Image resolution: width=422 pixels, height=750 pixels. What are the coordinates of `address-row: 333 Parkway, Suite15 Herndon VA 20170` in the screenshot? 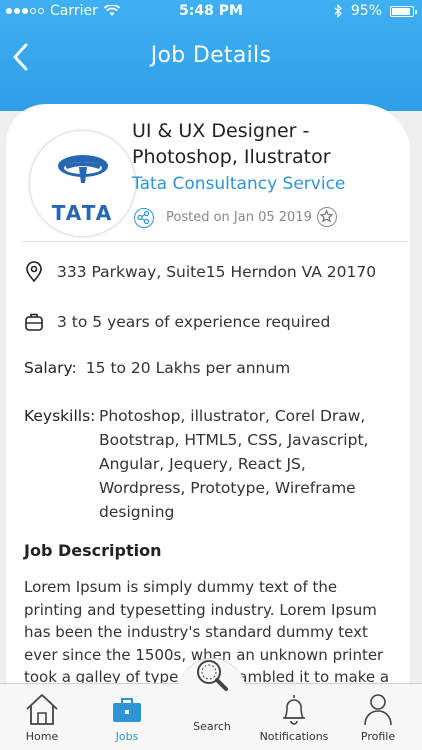 It's located at (200, 272).